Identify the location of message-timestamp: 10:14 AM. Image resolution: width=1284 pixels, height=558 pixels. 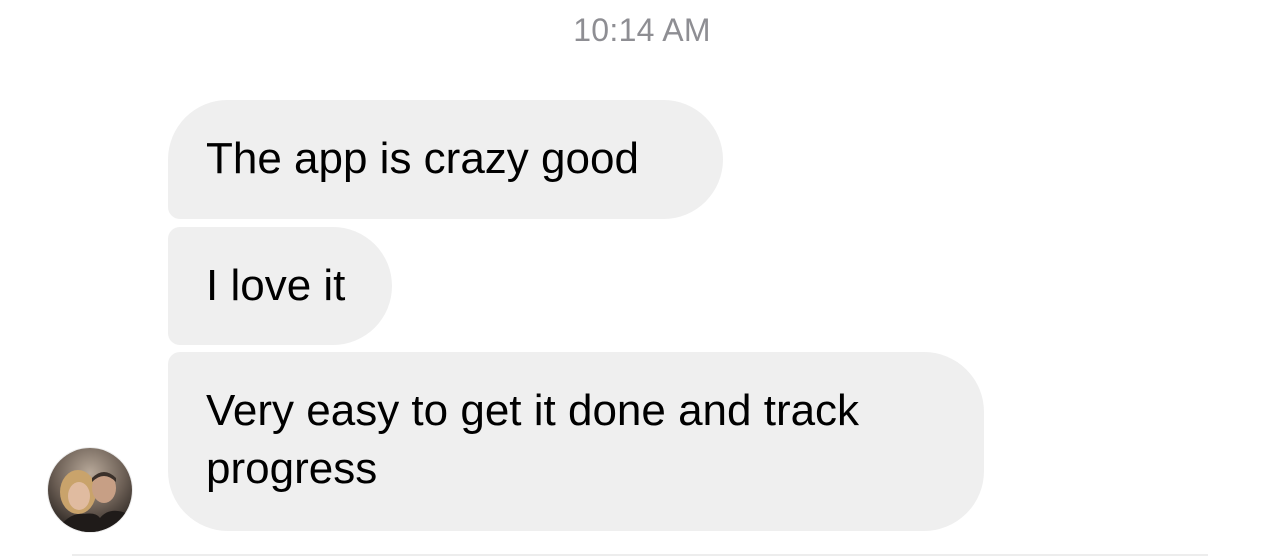
(642, 30).